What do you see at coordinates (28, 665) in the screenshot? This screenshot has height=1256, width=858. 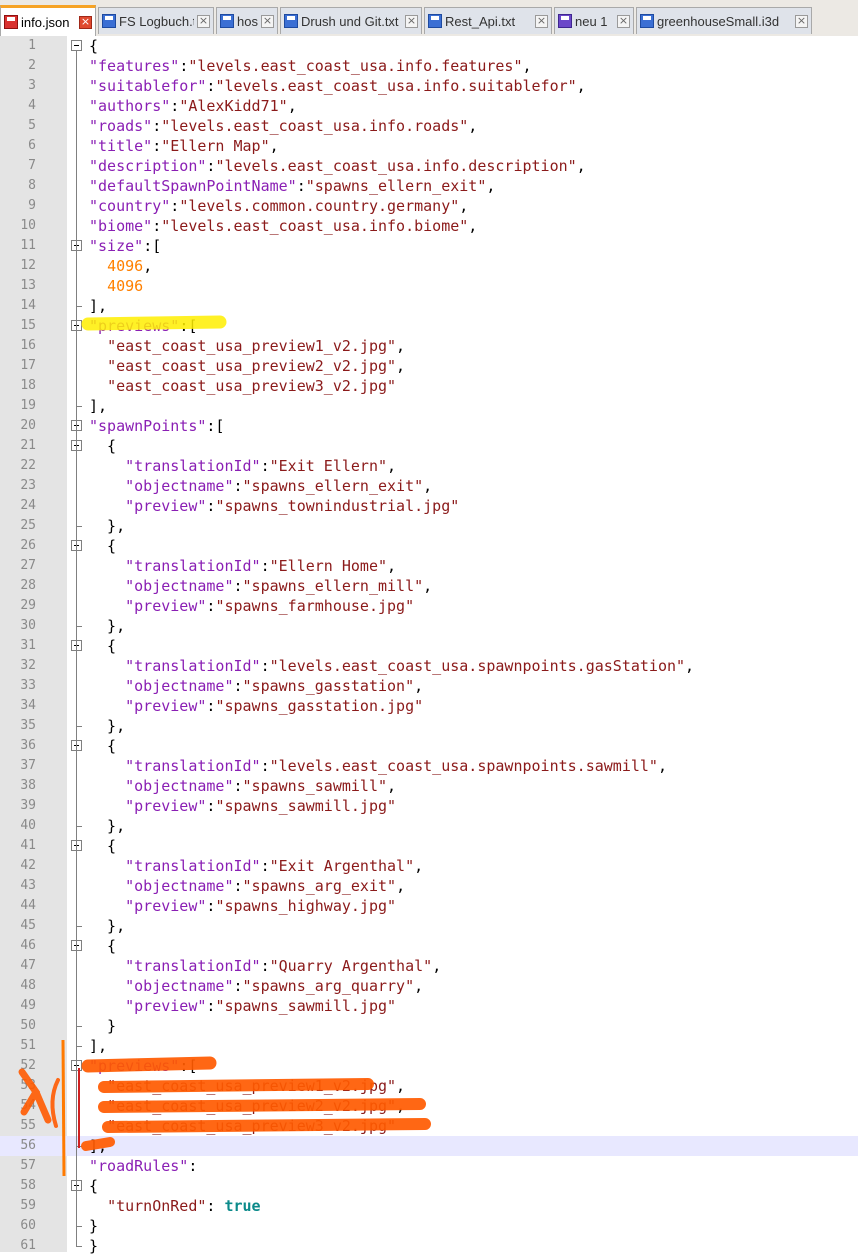 I see `line-number: 32` at bounding box center [28, 665].